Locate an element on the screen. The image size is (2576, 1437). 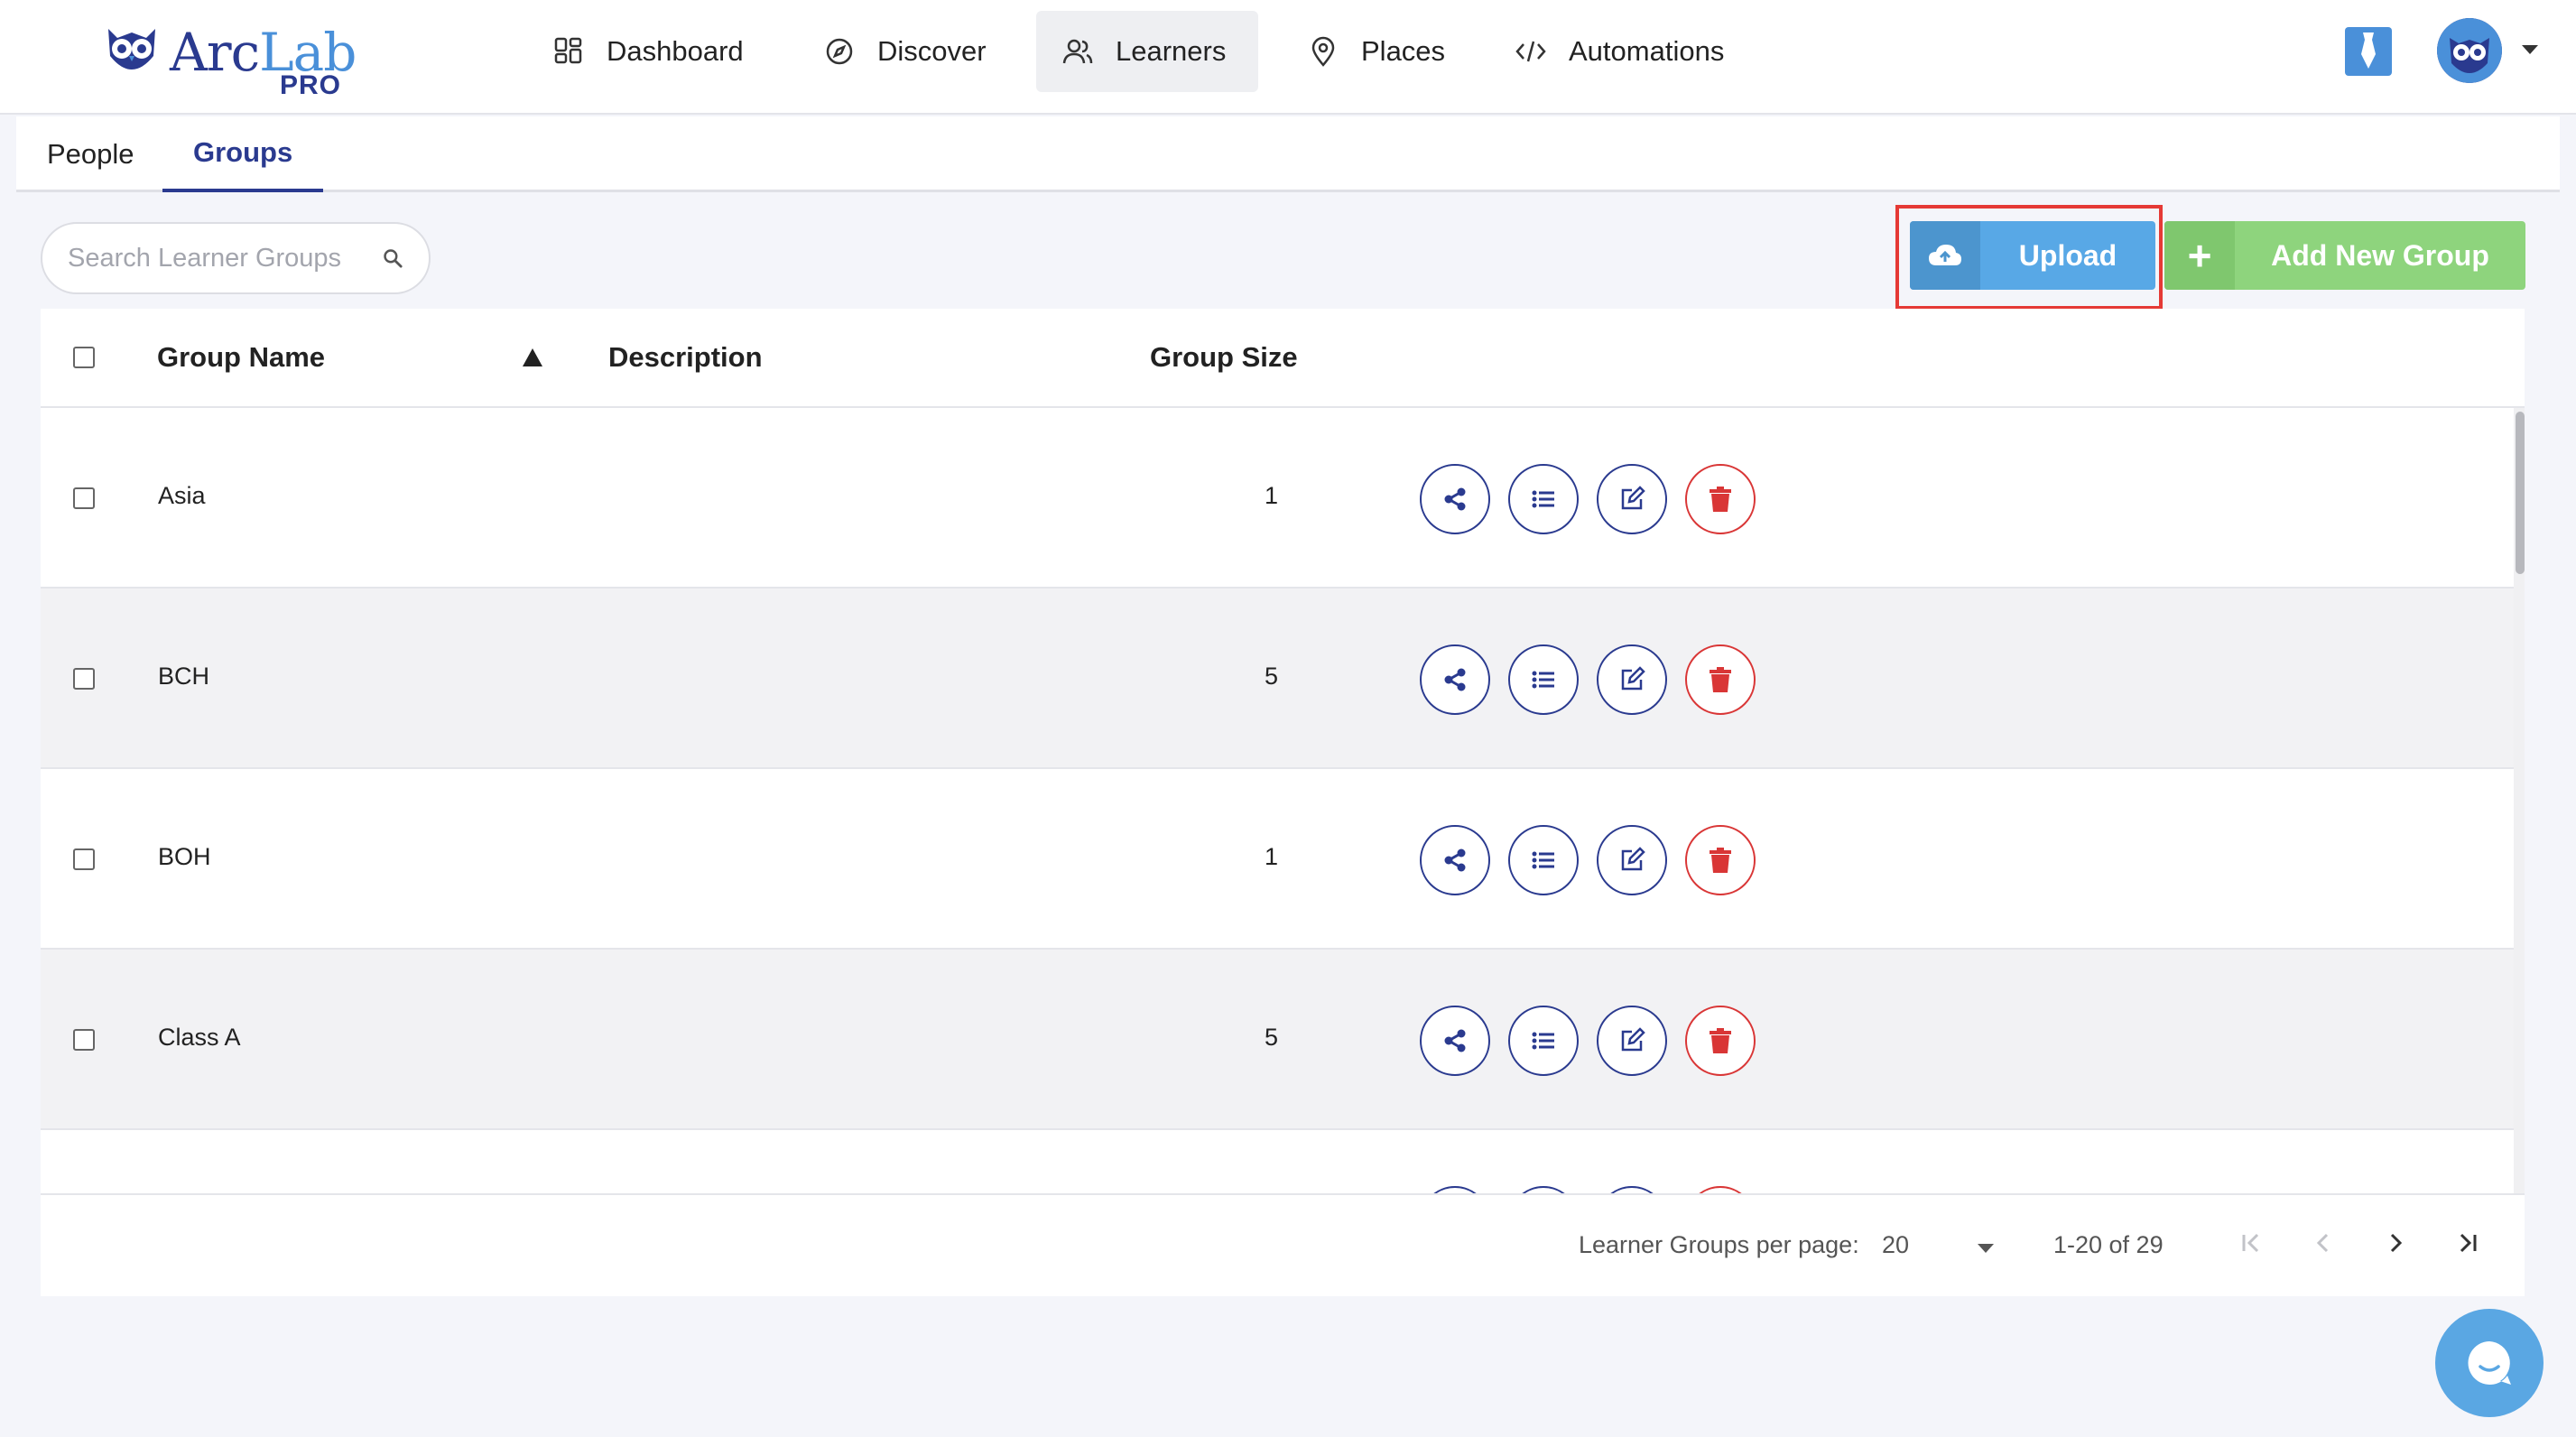
arclab-logo: ArcLab PRO is located at coordinates (234, 60).